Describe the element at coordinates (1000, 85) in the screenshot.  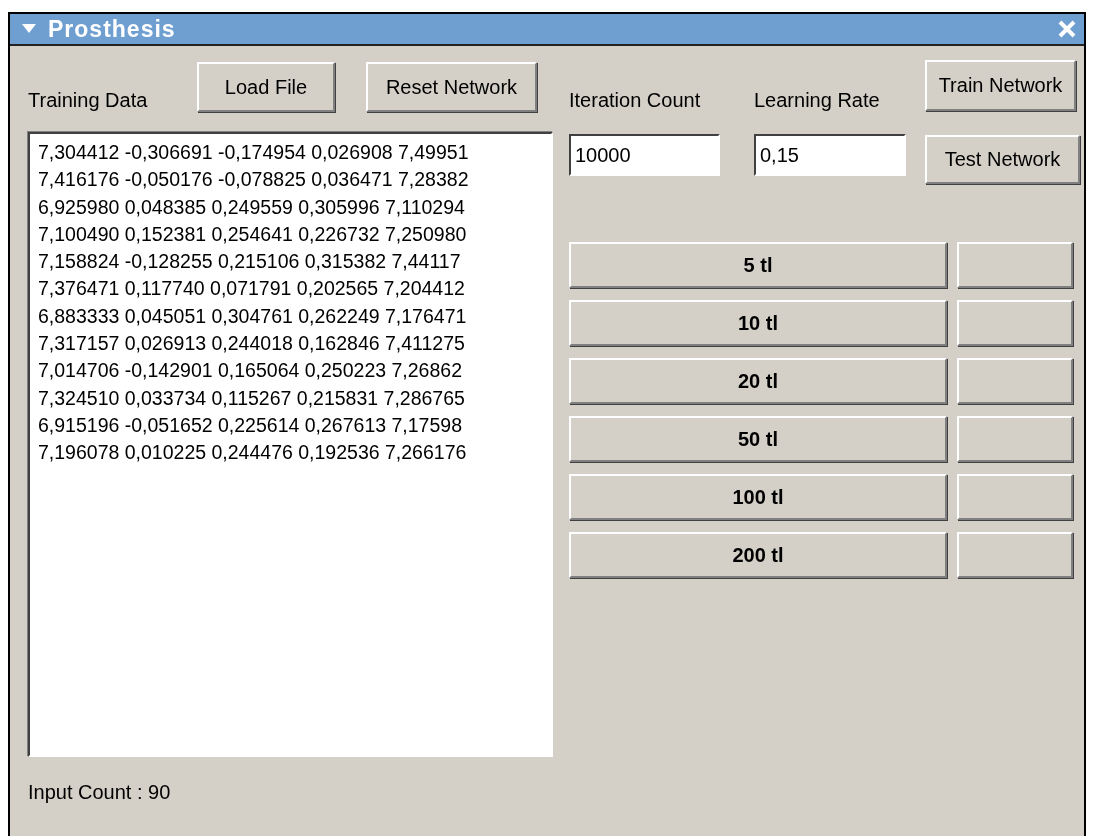
I see `train-network-button: Train Network` at that location.